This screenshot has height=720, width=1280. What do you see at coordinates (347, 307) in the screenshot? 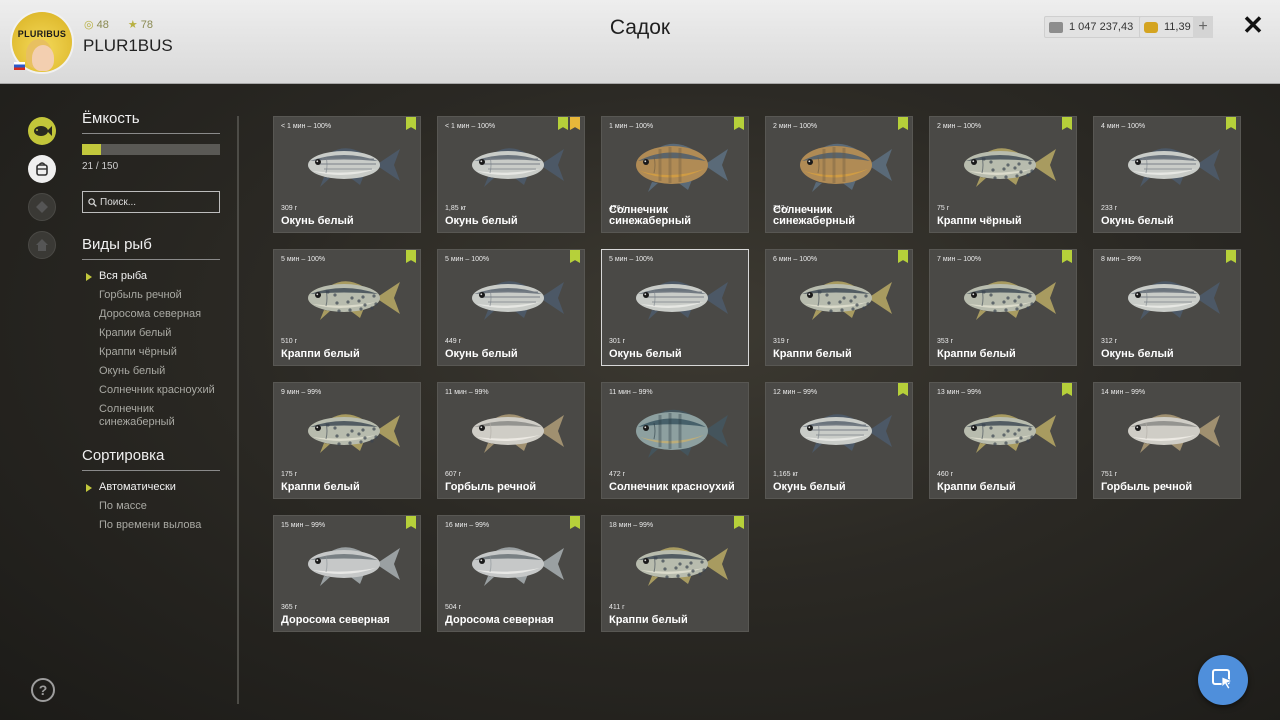
I see `fish-card: 5 мин – 100% 510 г Краппи белый` at bounding box center [347, 307].